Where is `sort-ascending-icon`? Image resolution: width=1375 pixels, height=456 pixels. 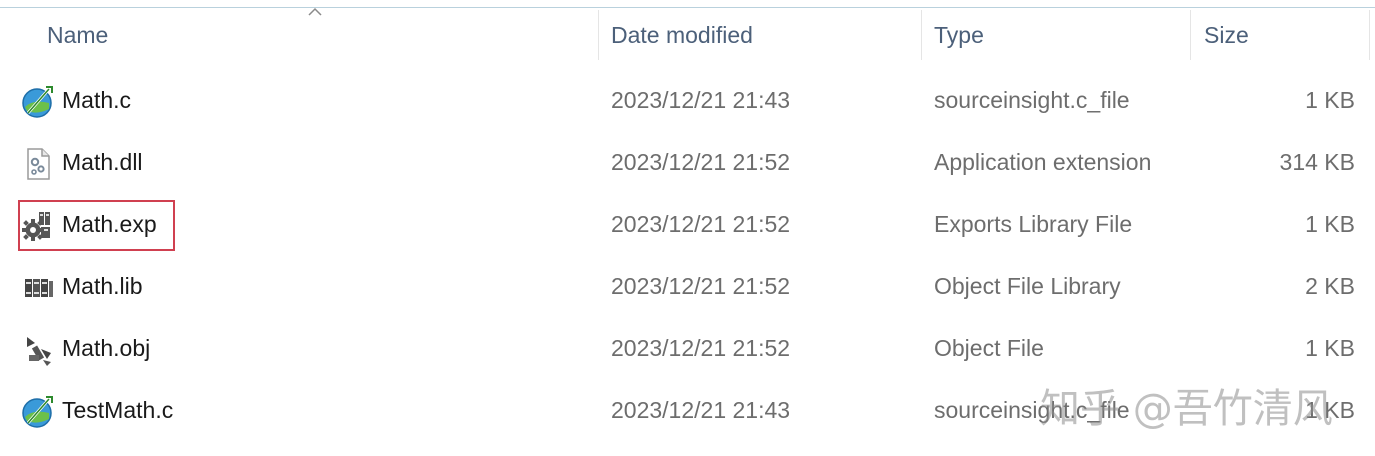 sort-ascending-icon is located at coordinates (315, 11).